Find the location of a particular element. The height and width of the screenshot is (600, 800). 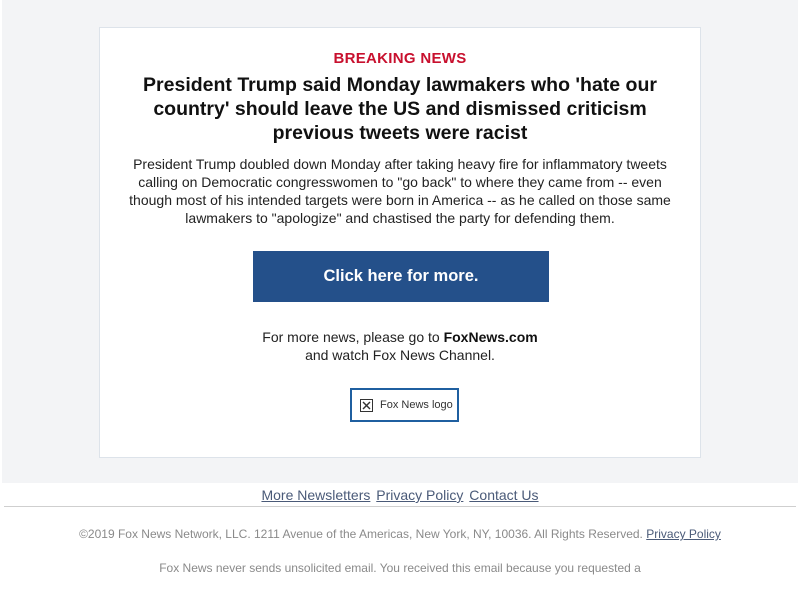

more-news-prefix: For more news, please go to is located at coordinates (353, 337).